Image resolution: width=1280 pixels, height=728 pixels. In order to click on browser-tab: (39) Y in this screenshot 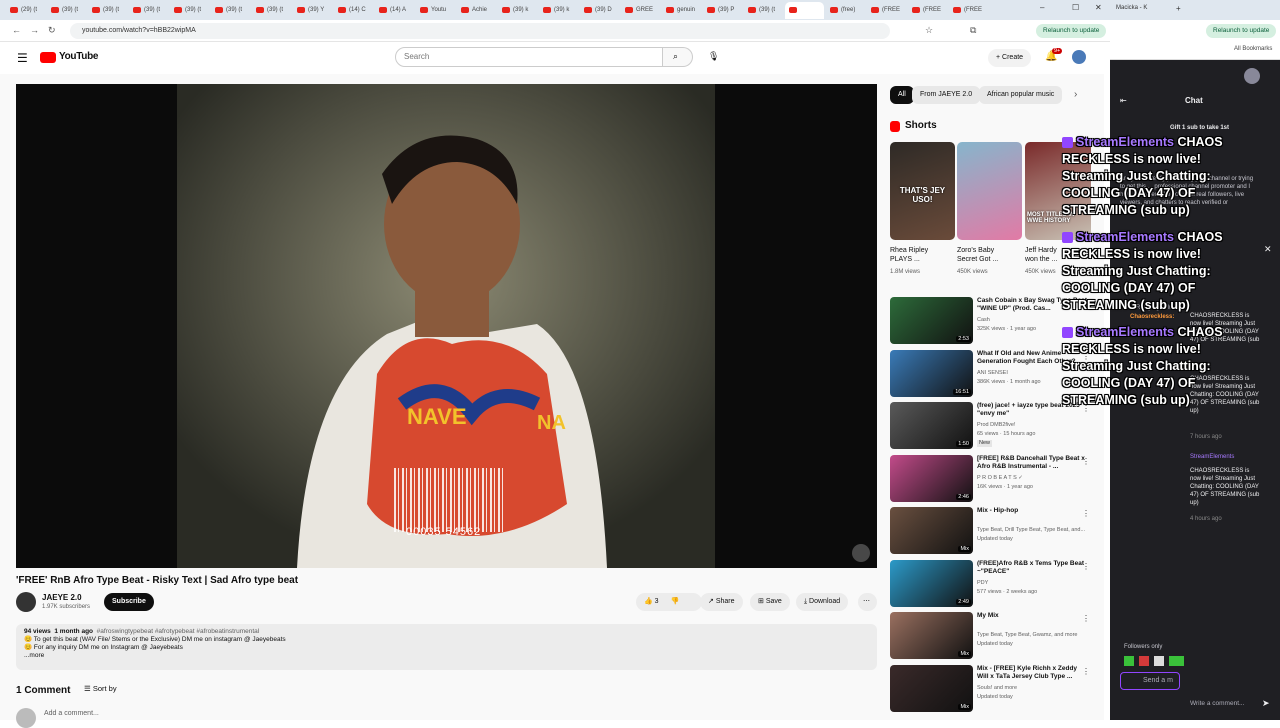, I will do `click(312, 10)`.